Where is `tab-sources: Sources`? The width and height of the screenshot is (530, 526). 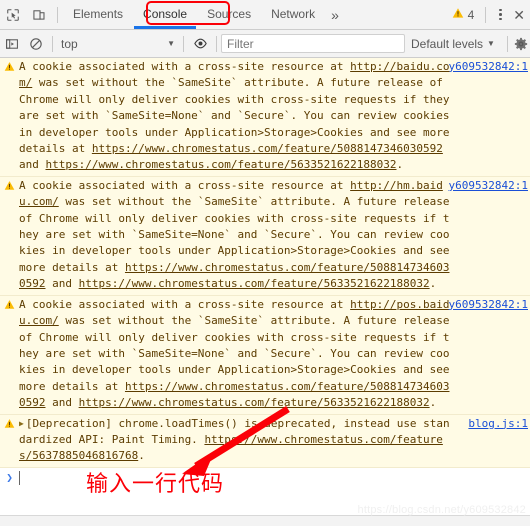
tab-sources: Sources is located at coordinates (229, 14).